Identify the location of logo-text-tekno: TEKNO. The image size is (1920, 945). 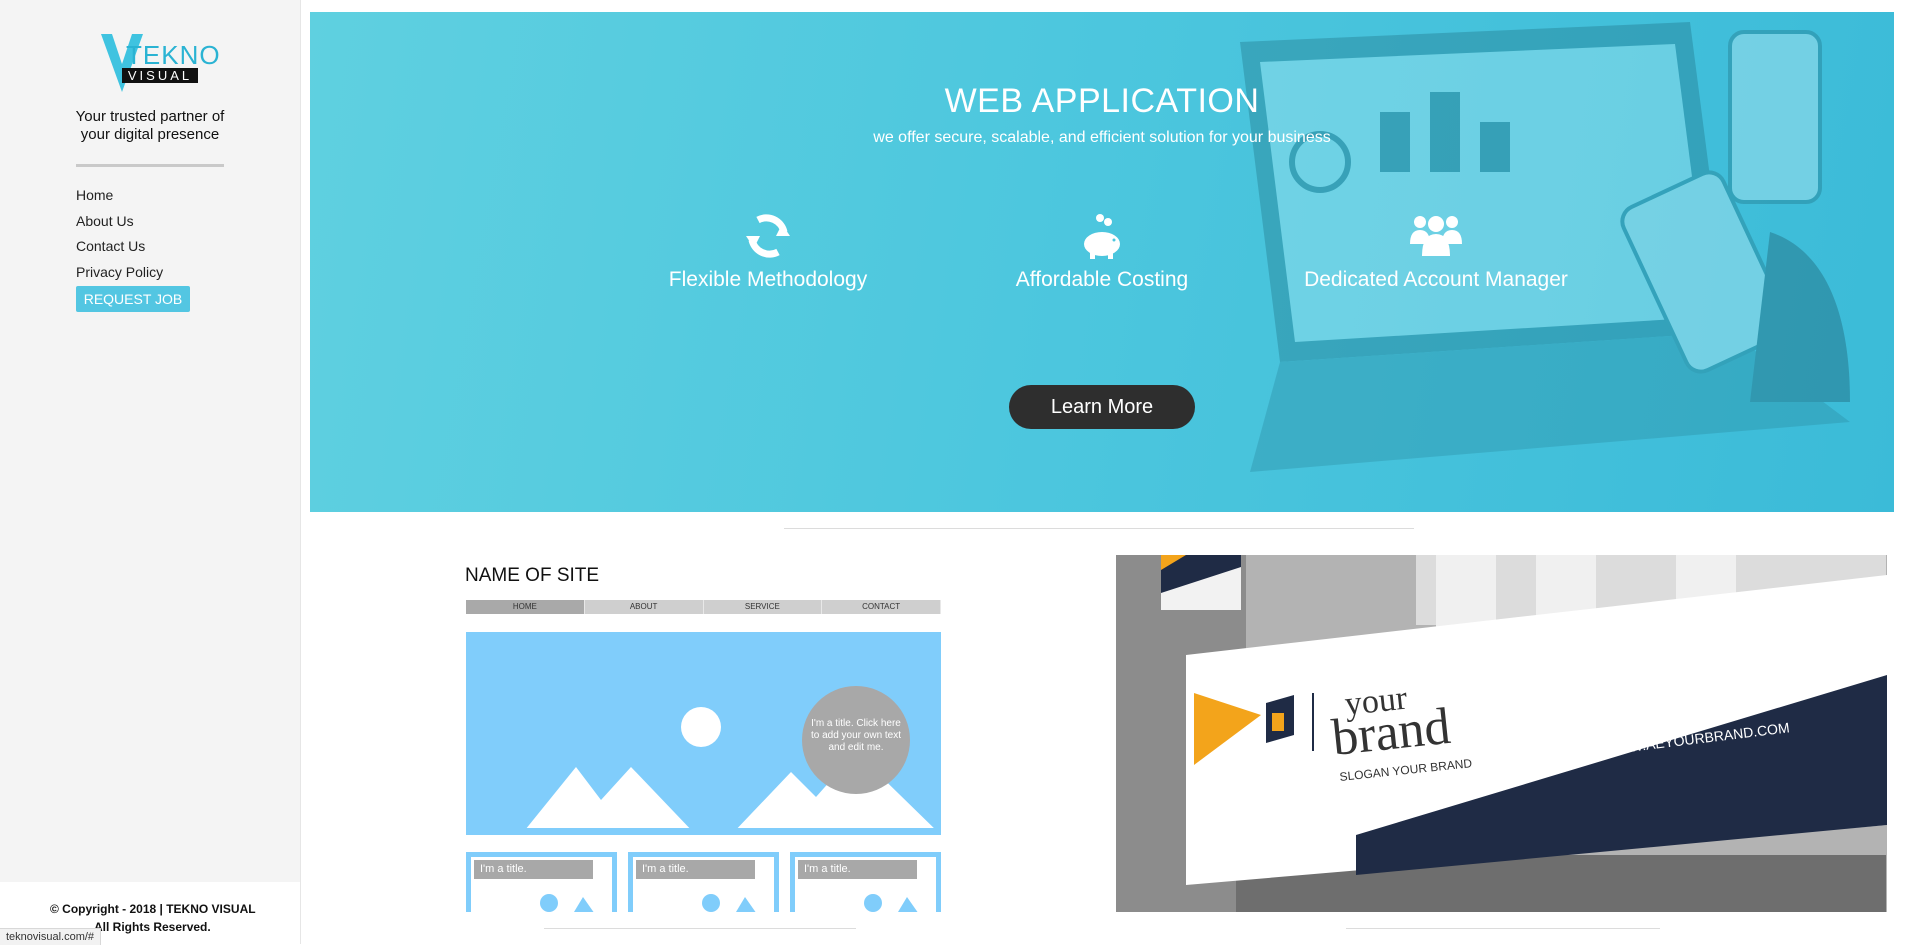
(173, 55).